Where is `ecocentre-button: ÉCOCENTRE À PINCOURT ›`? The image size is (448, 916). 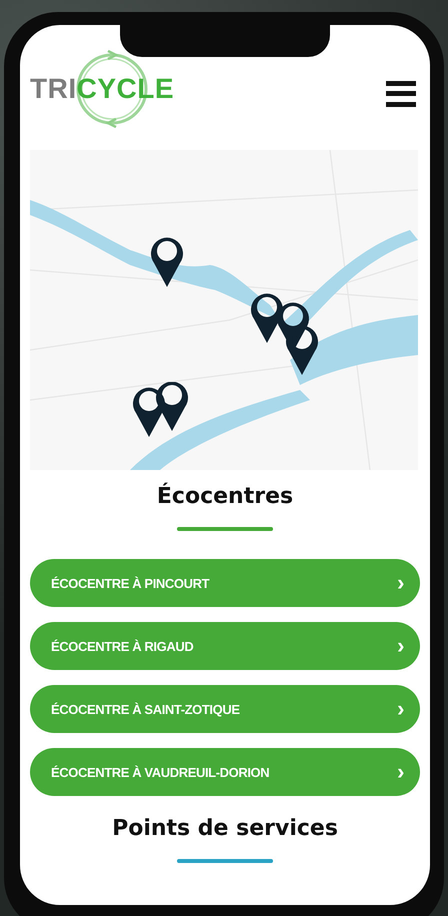
ecocentre-button: ÉCOCENTRE À PINCOURT › is located at coordinates (225, 583).